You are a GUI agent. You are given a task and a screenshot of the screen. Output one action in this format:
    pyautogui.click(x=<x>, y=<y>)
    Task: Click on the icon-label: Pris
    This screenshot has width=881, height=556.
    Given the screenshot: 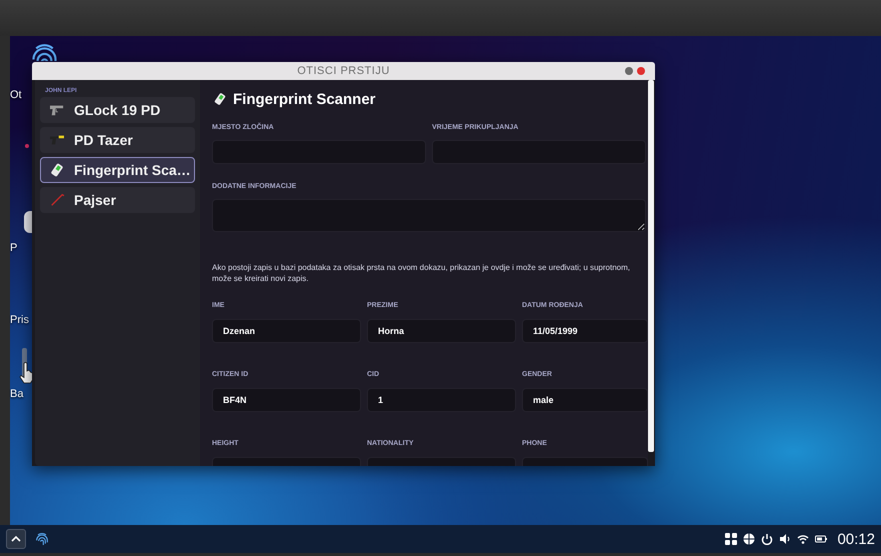 What is the action you would take?
    pyautogui.click(x=19, y=320)
    